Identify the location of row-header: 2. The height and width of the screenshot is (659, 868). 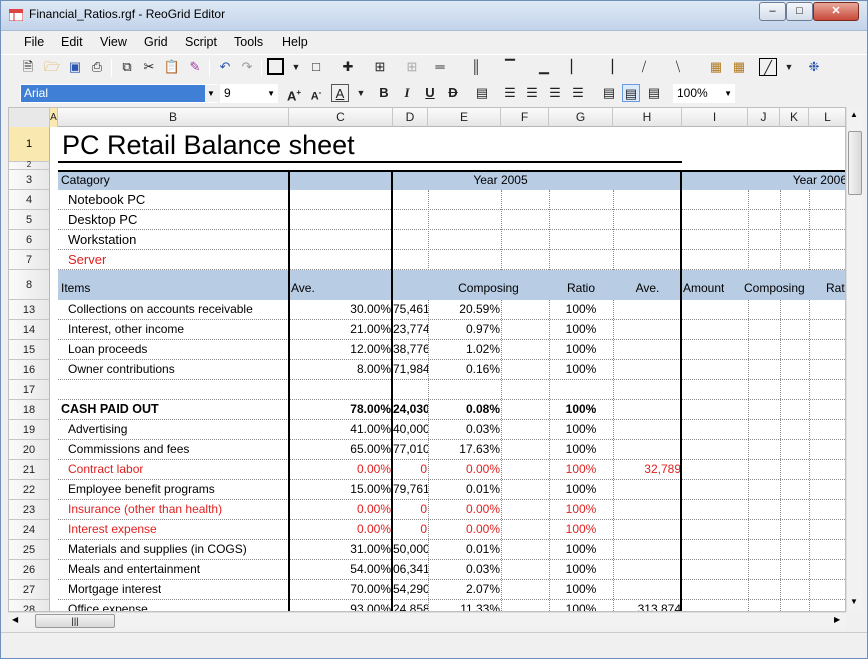
(29, 165).